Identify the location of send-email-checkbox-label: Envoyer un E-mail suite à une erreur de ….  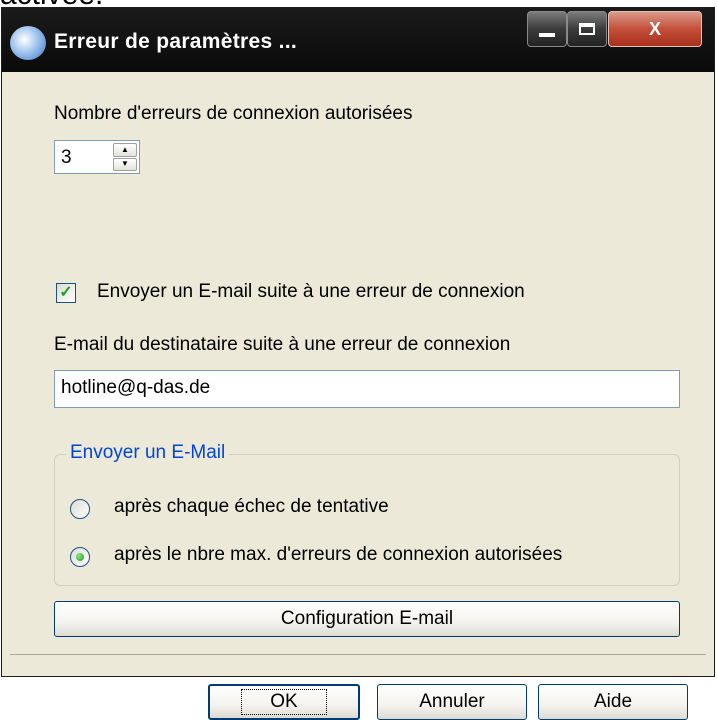
(311, 292).